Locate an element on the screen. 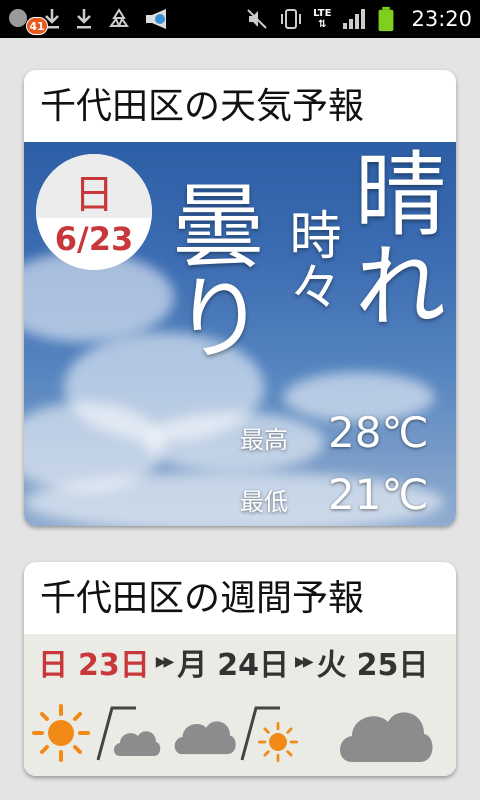 This screenshot has height=800, width=480. date-badge: 日 6/23 is located at coordinates (94, 212).